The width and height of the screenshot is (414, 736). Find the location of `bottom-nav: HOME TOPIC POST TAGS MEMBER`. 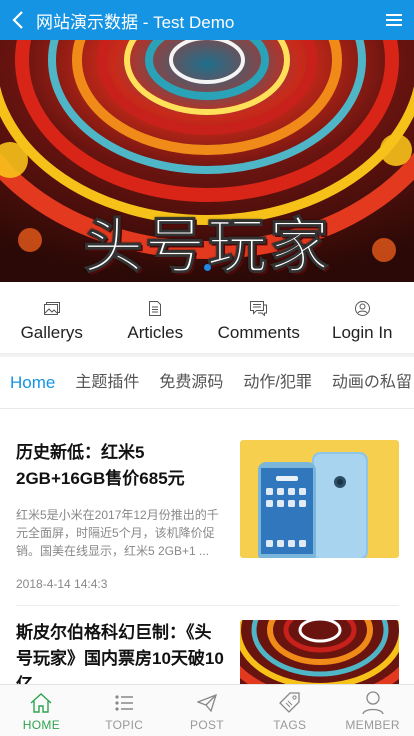

bottom-nav: HOME TOPIC POST TAGS MEMBER is located at coordinates (207, 710).